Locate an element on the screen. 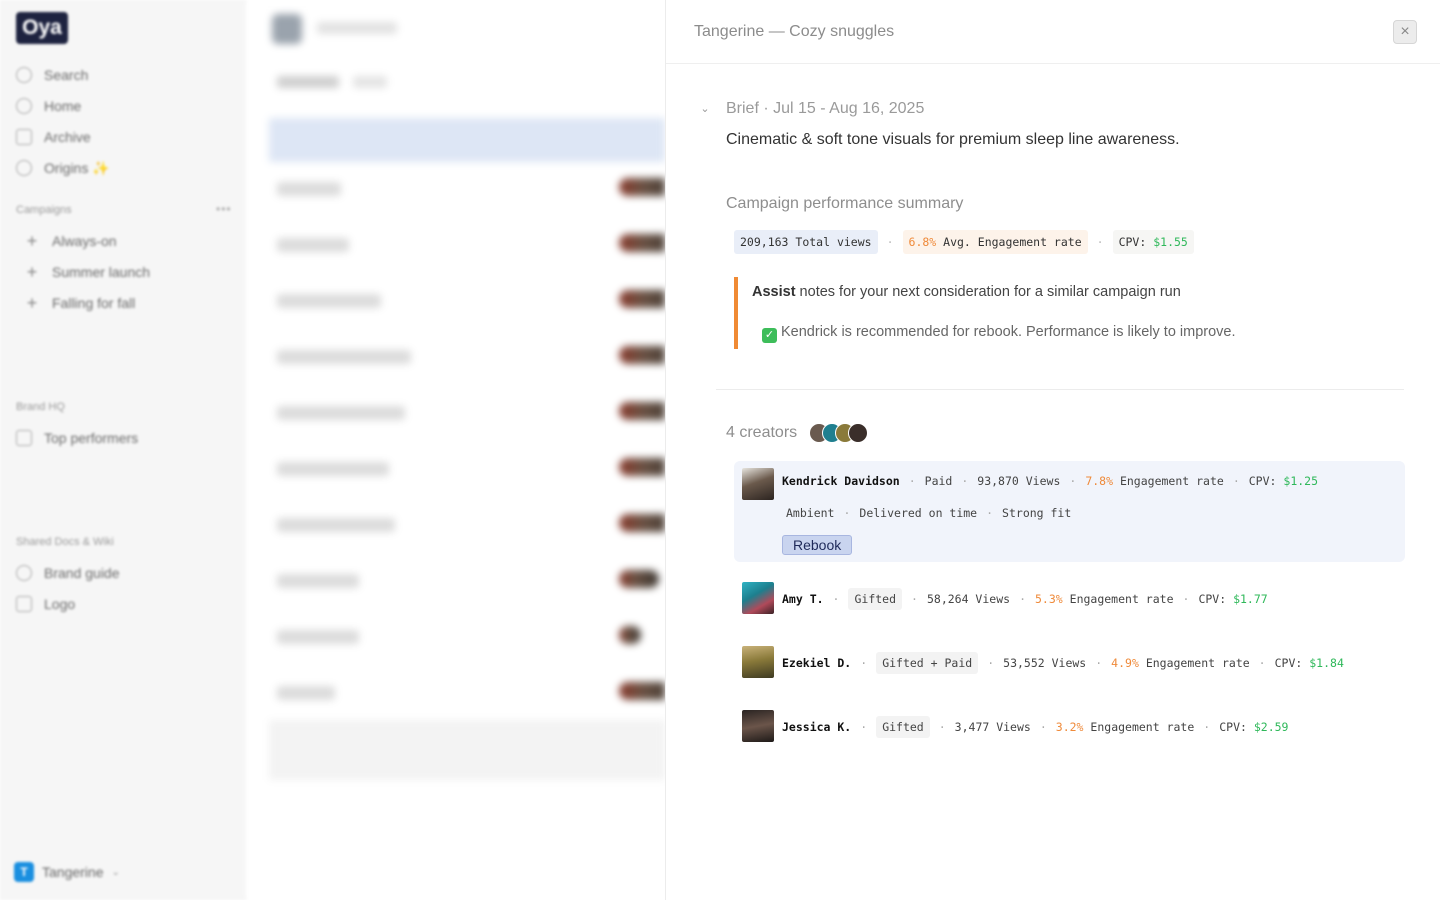  creator-cpv: $2.59 is located at coordinates (1271, 727).